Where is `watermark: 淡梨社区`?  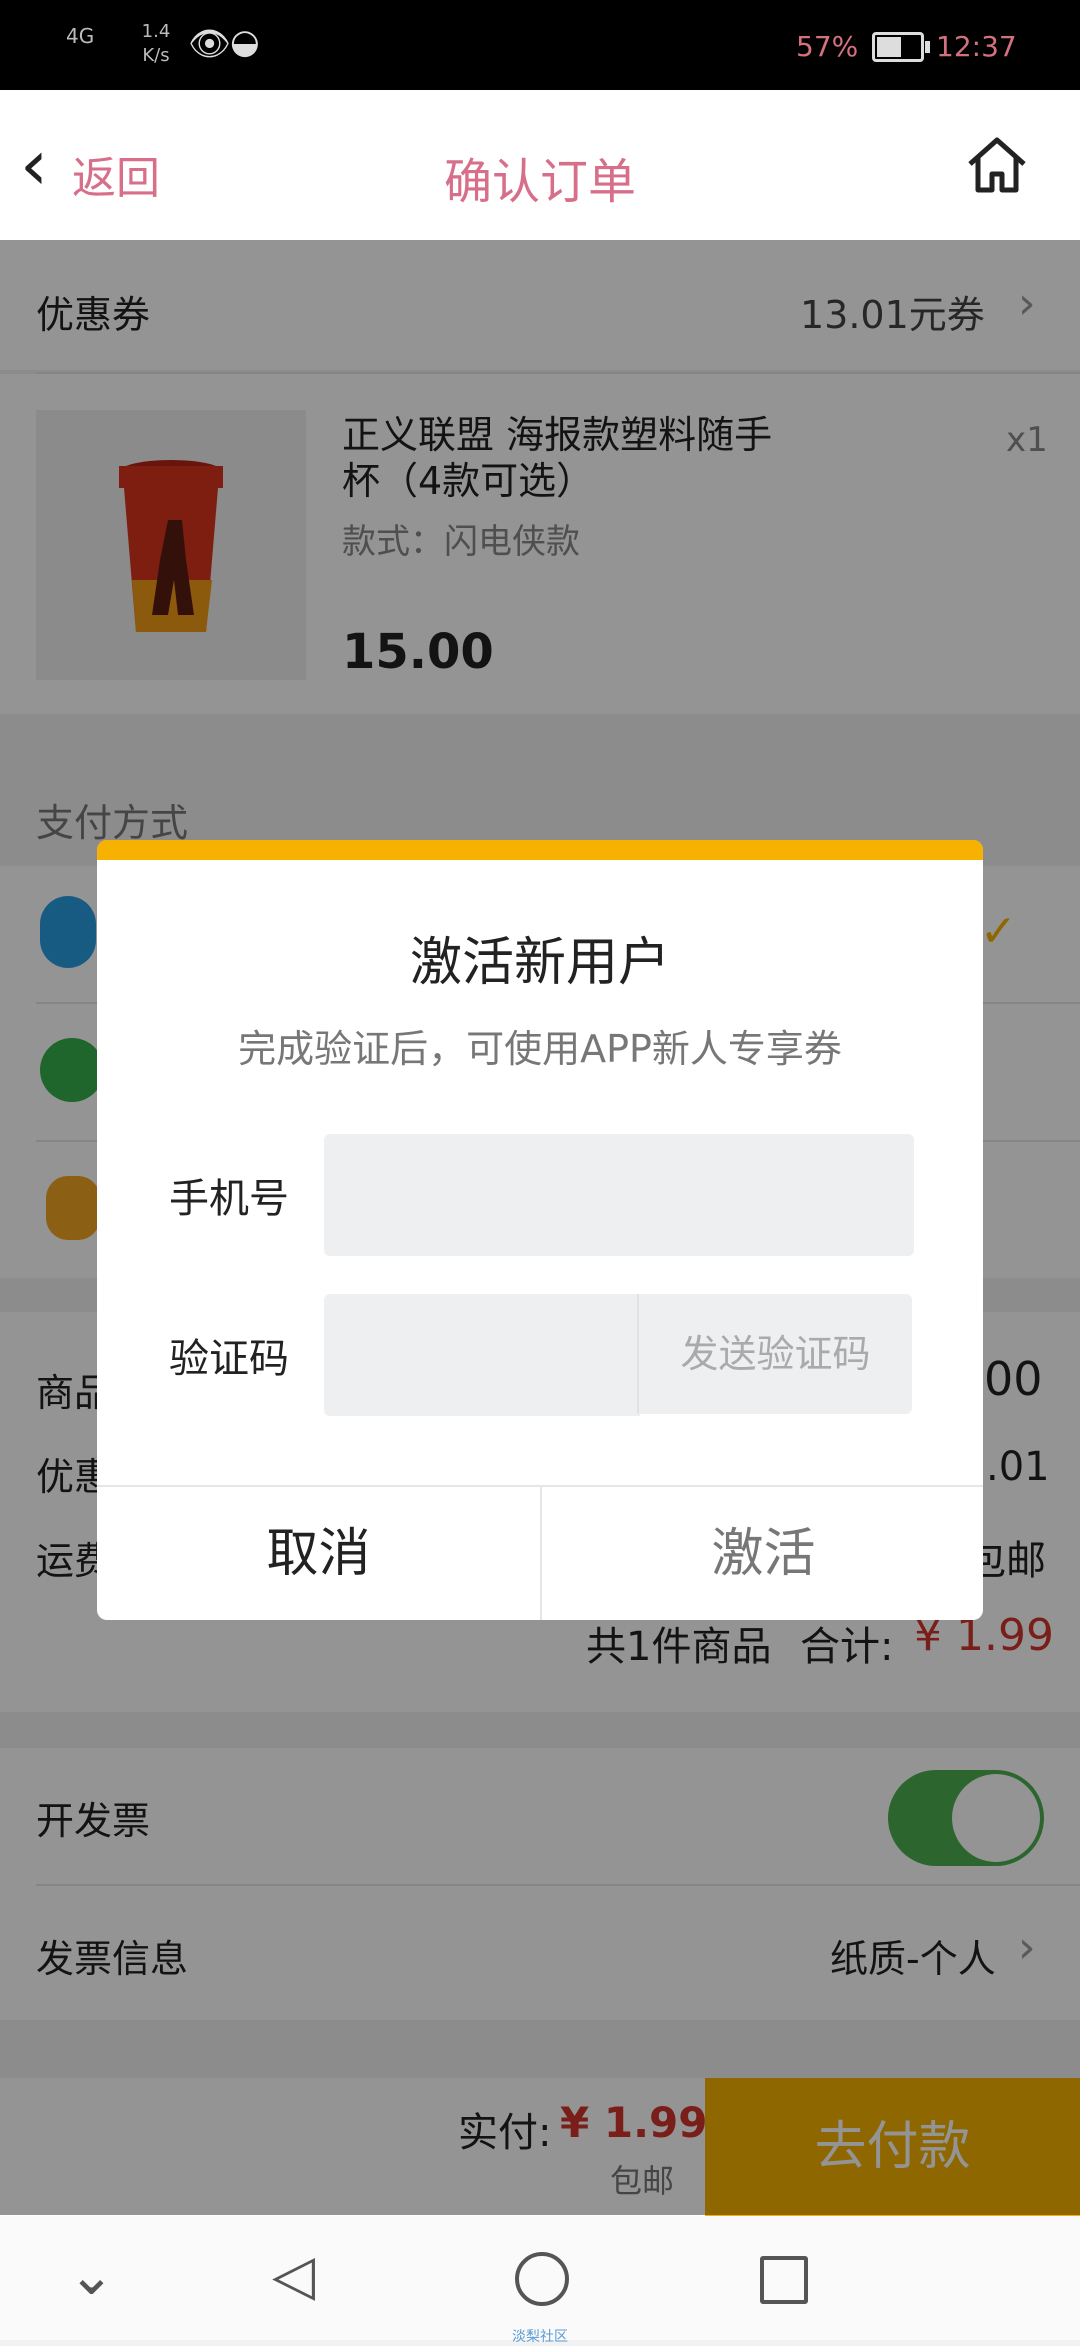
watermark: 淡梨社区 is located at coordinates (540, 2337).